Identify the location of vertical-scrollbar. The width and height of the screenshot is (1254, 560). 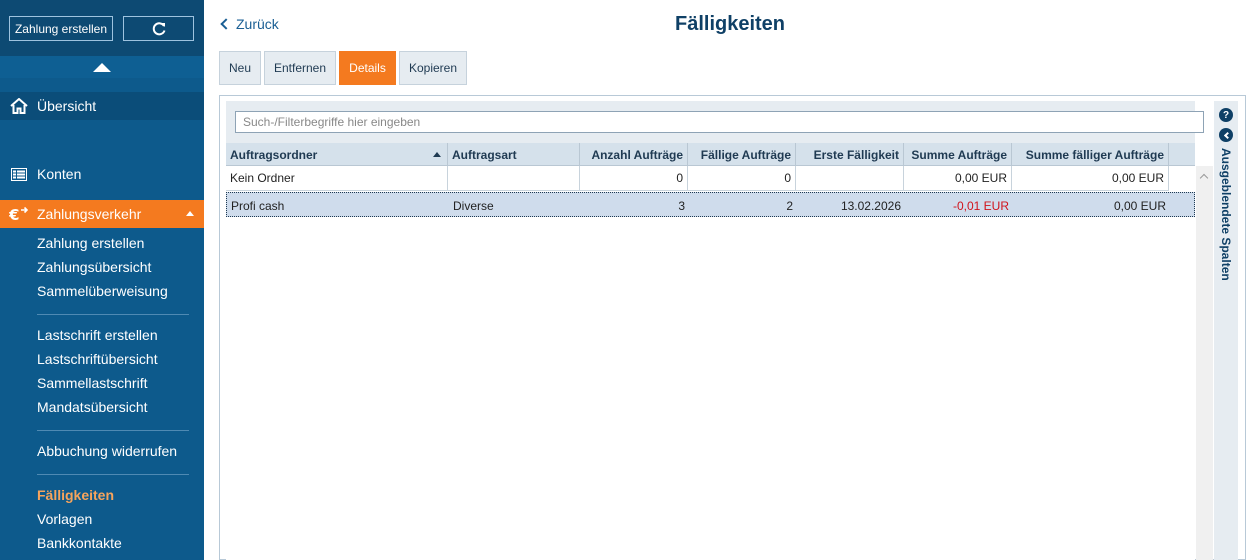
(1204, 363).